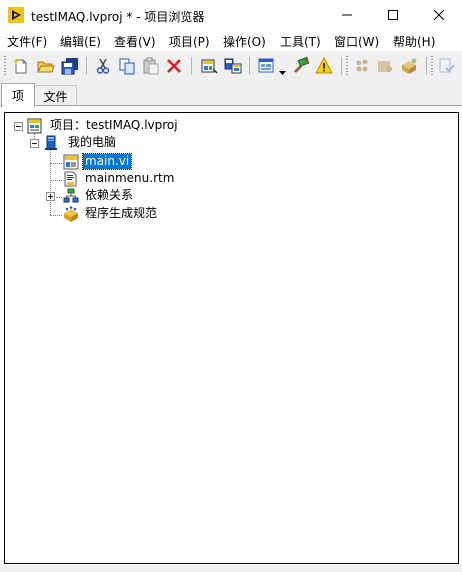 Image resolution: width=462 pixels, height=572 pixels. I want to click on vi-icon, so click(71, 162).